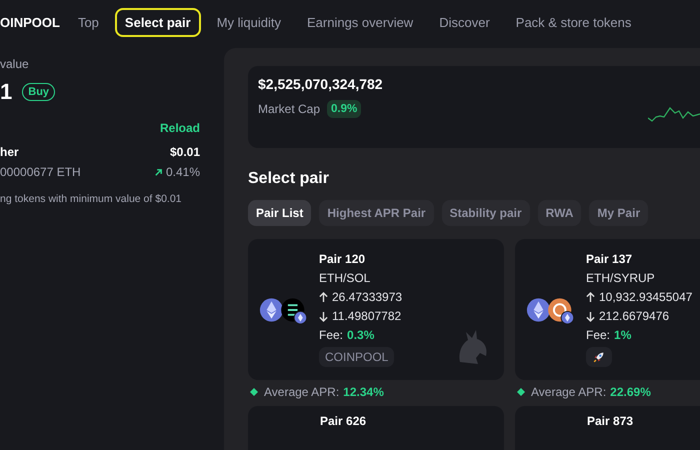 This screenshot has height=450, width=700. I want to click on pair-card: Pair 120 ETH/SOL 26.47333973 11.49807782 Fee: 0.3% COINPOOL, so click(376, 309).